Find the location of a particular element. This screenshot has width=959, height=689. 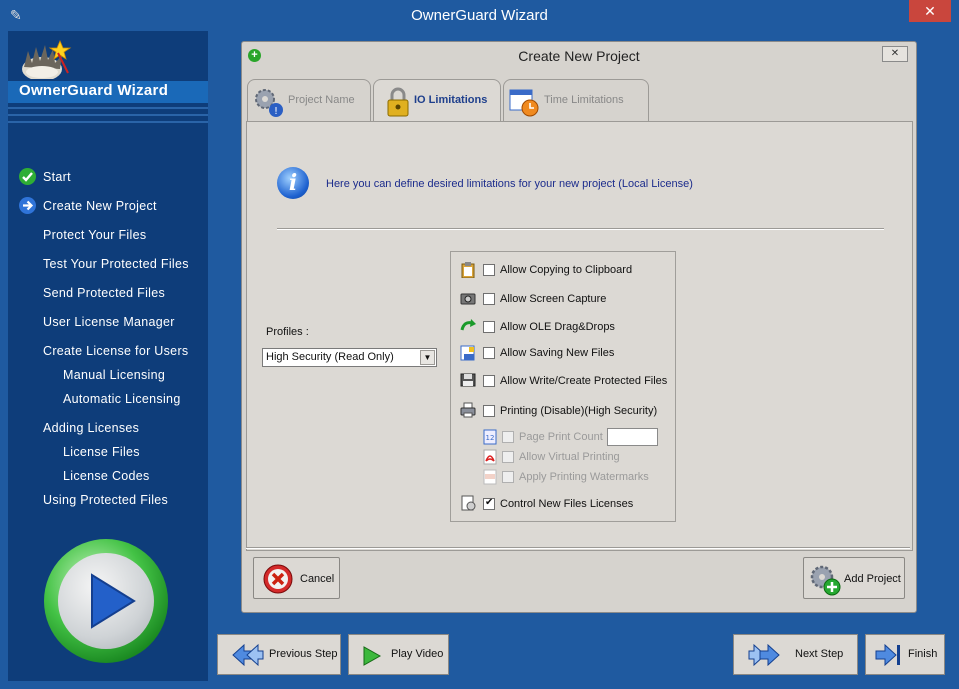

printing-label: Printing (Disable)(High Security) is located at coordinates (579, 411).